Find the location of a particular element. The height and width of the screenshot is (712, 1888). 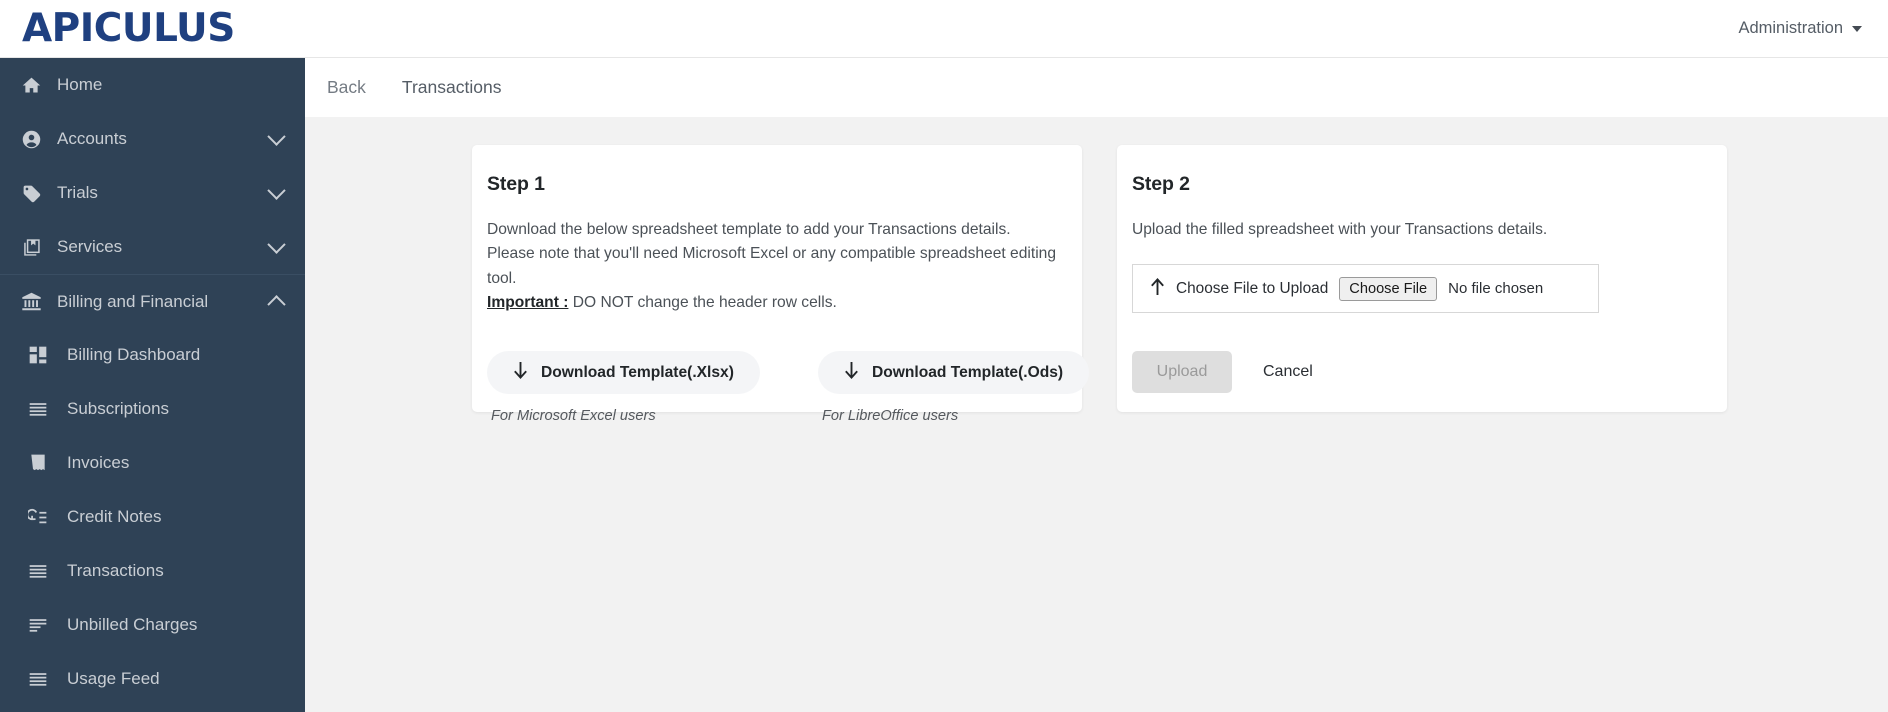

chevron-up-icon is located at coordinates (276, 304).